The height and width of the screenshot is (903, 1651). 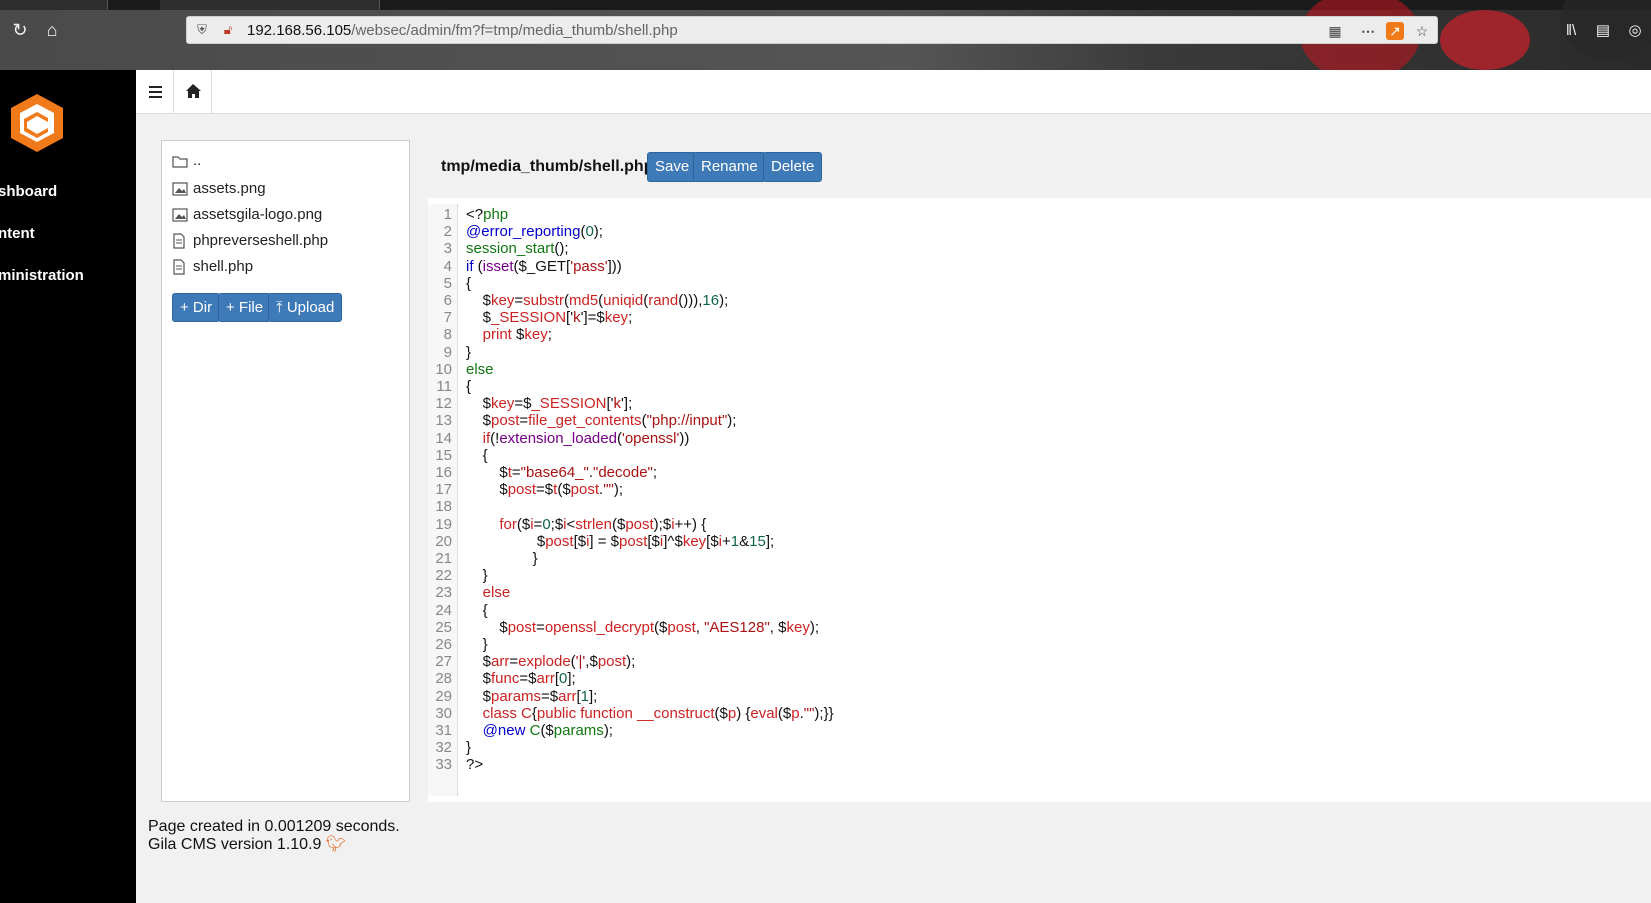 What do you see at coordinates (547, 166) in the screenshot?
I see `file-path-title: tmp/media_thumb/shell.php` at bounding box center [547, 166].